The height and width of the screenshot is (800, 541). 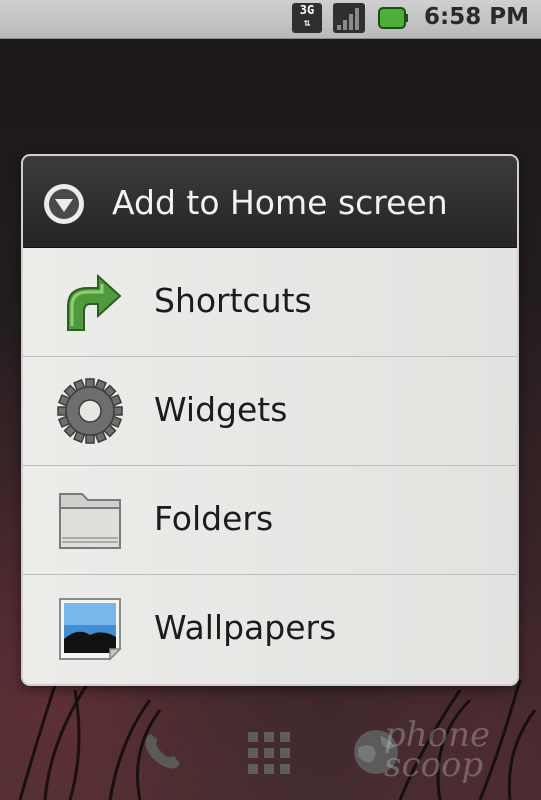 What do you see at coordinates (245, 627) in the screenshot?
I see `item-label-wallpapers: Wallpapers` at bounding box center [245, 627].